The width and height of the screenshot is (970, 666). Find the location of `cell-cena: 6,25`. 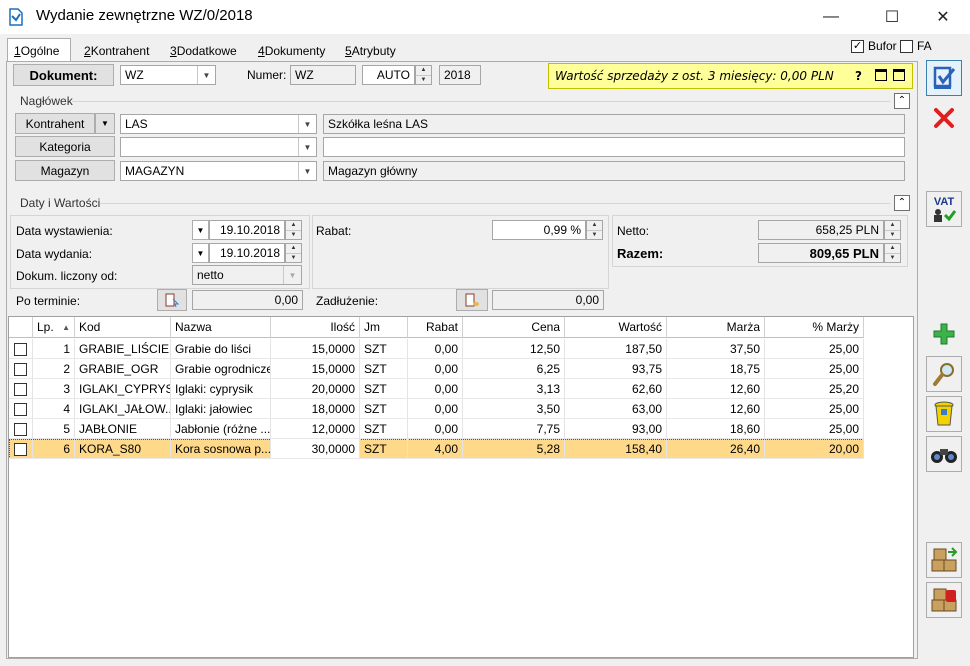

cell-cena: 6,25 is located at coordinates (514, 369).